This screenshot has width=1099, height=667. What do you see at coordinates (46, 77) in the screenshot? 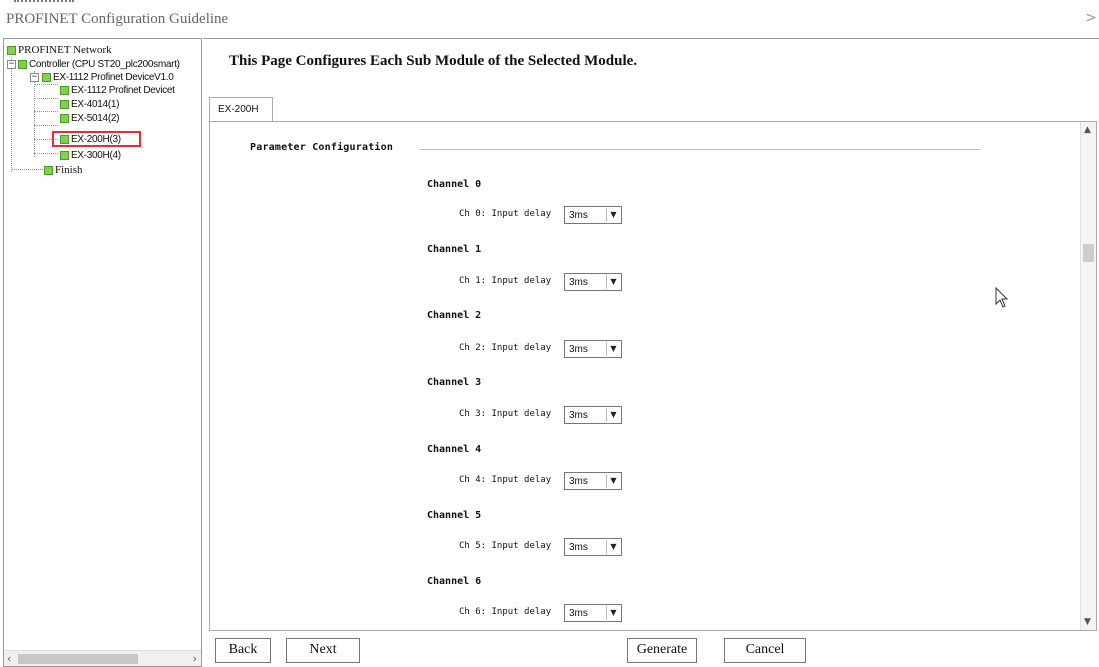
I see `device-node-icon` at bounding box center [46, 77].